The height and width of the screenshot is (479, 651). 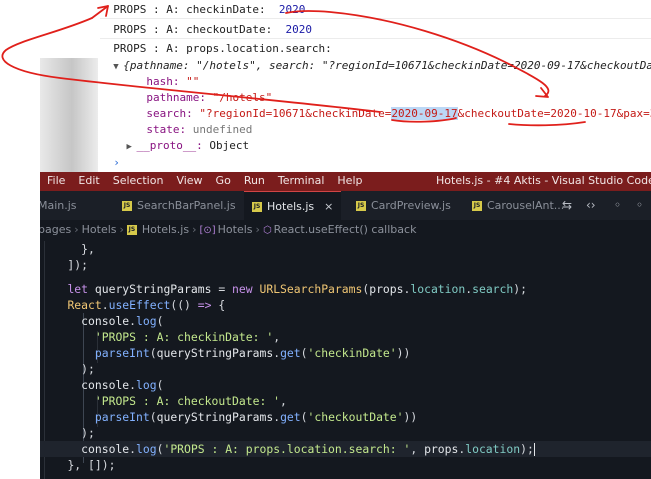 I want to click on console-prompt: ›, so click(x=375, y=162).